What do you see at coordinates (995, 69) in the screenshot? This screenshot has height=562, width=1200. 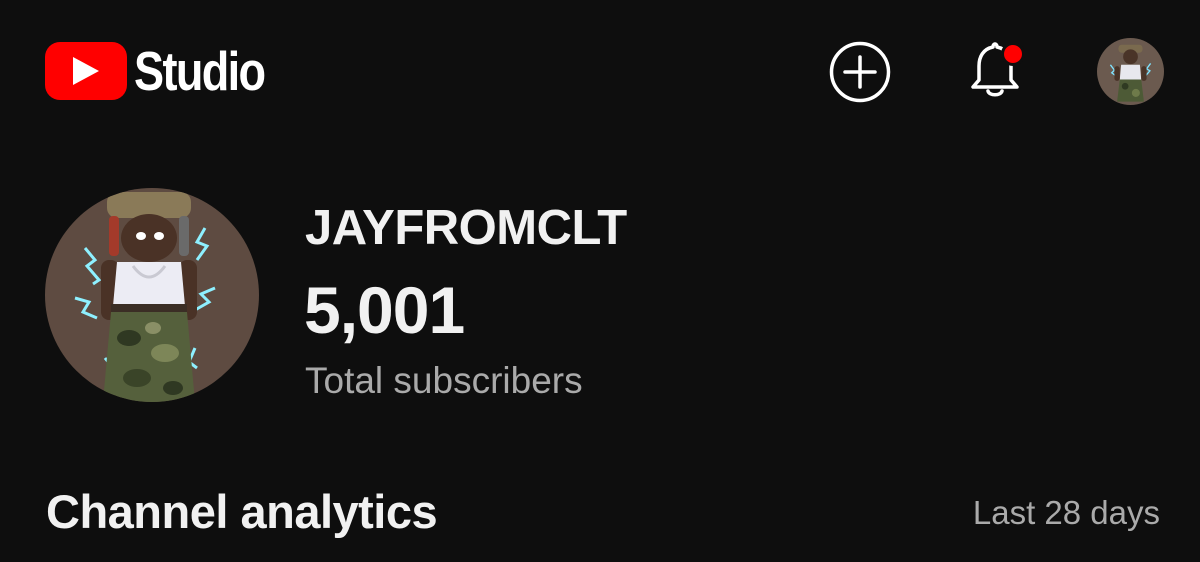 I see `notifications-button` at bounding box center [995, 69].